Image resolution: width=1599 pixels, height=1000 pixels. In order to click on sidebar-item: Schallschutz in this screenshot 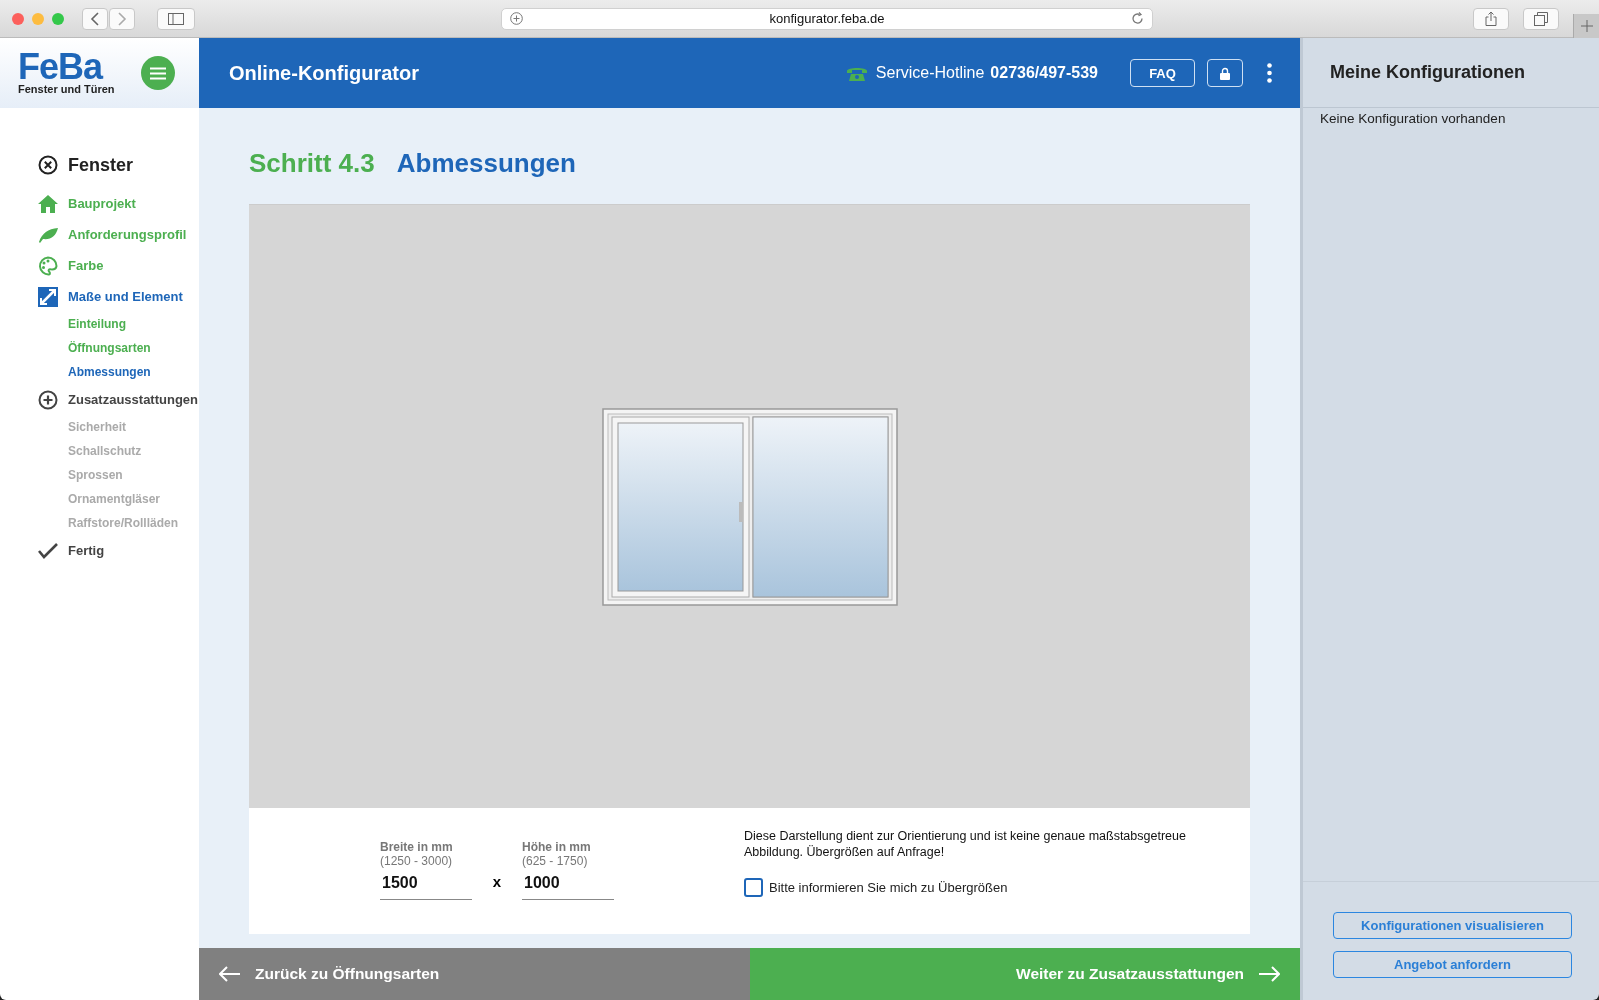, I will do `click(105, 451)`.